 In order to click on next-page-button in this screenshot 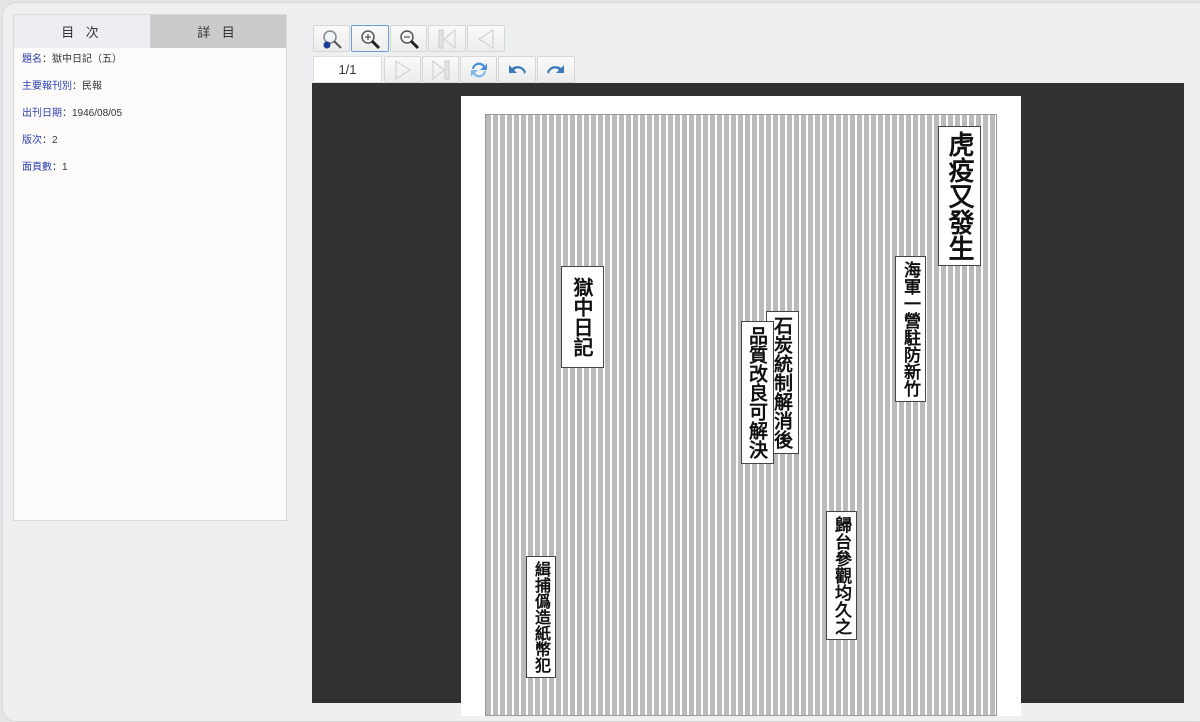, I will do `click(402, 69)`.